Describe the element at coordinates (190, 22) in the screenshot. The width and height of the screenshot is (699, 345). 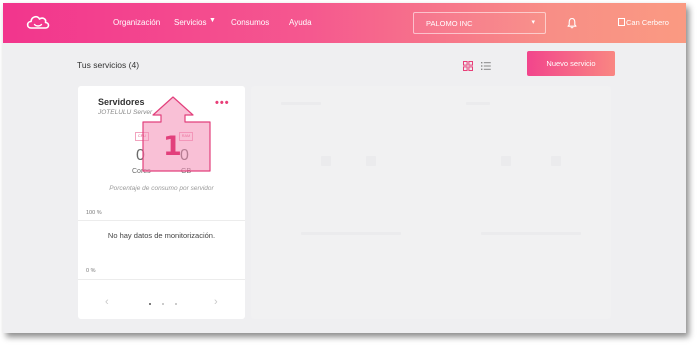
I see `nav-servicios: Servicios` at that location.